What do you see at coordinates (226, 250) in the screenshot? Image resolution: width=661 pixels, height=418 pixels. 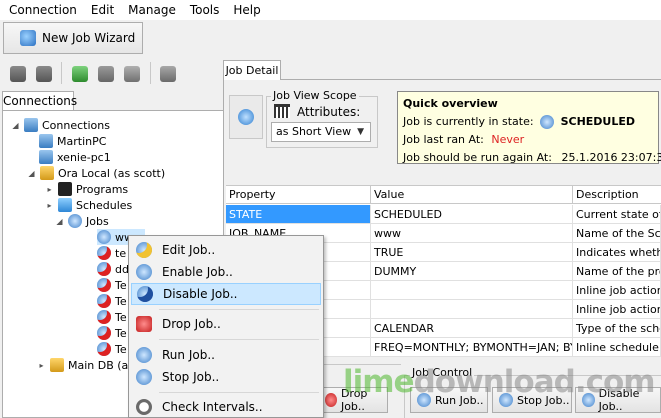 I see `context-menu-edit-job: Edit Job..` at bounding box center [226, 250].